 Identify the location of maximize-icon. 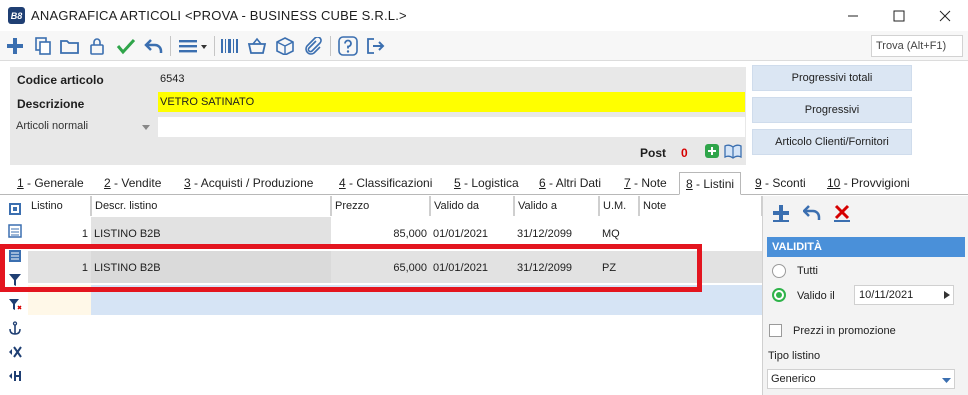
(899, 15).